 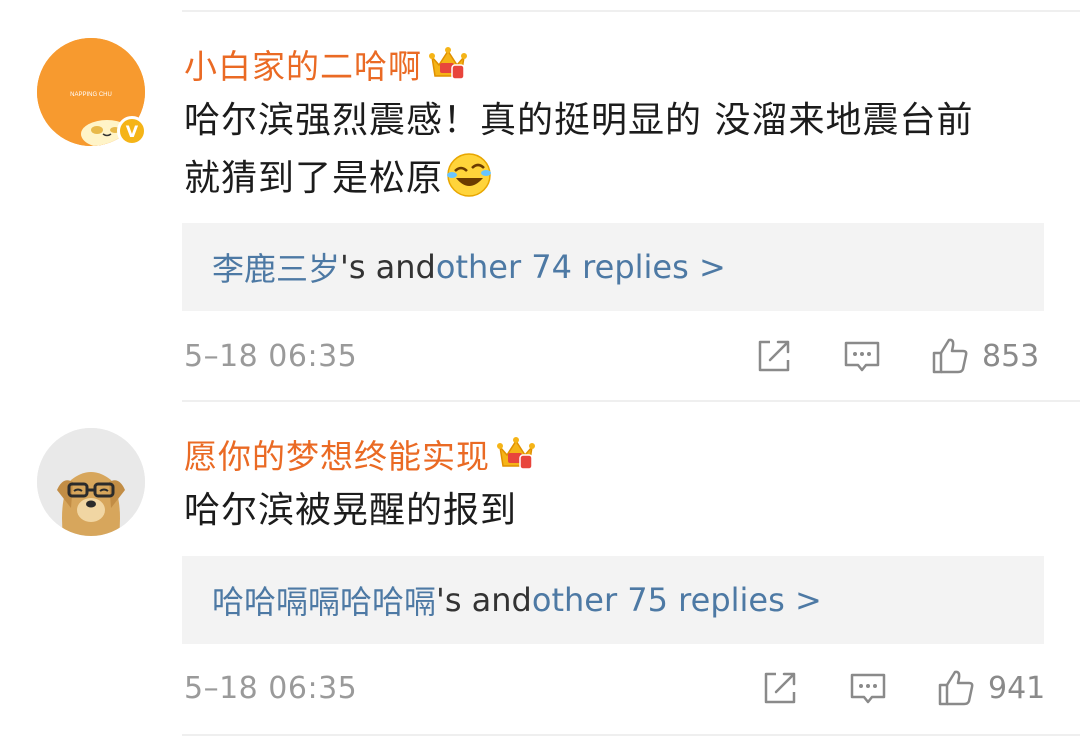 What do you see at coordinates (1017, 688) in the screenshot?
I see `like-count: 941` at bounding box center [1017, 688].